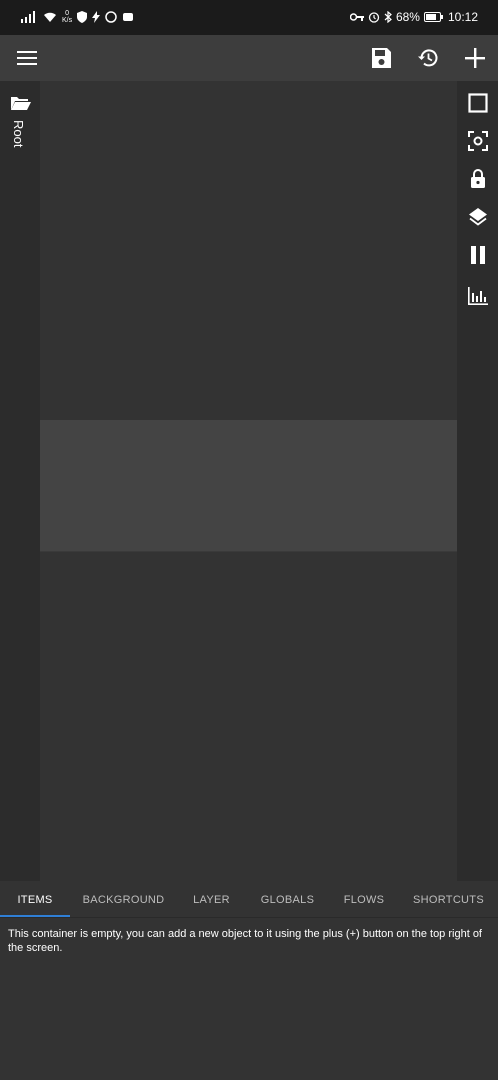 Image resolution: width=498 pixels, height=1080 pixels. I want to click on cloud-icon, so click(128, 17).